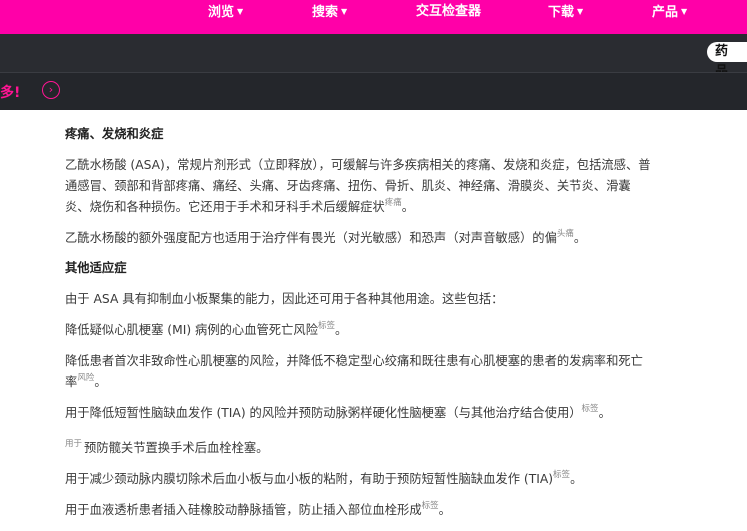  What do you see at coordinates (85, 378) in the screenshot?
I see `reference-tag: 风险` at bounding box center [85, 378].